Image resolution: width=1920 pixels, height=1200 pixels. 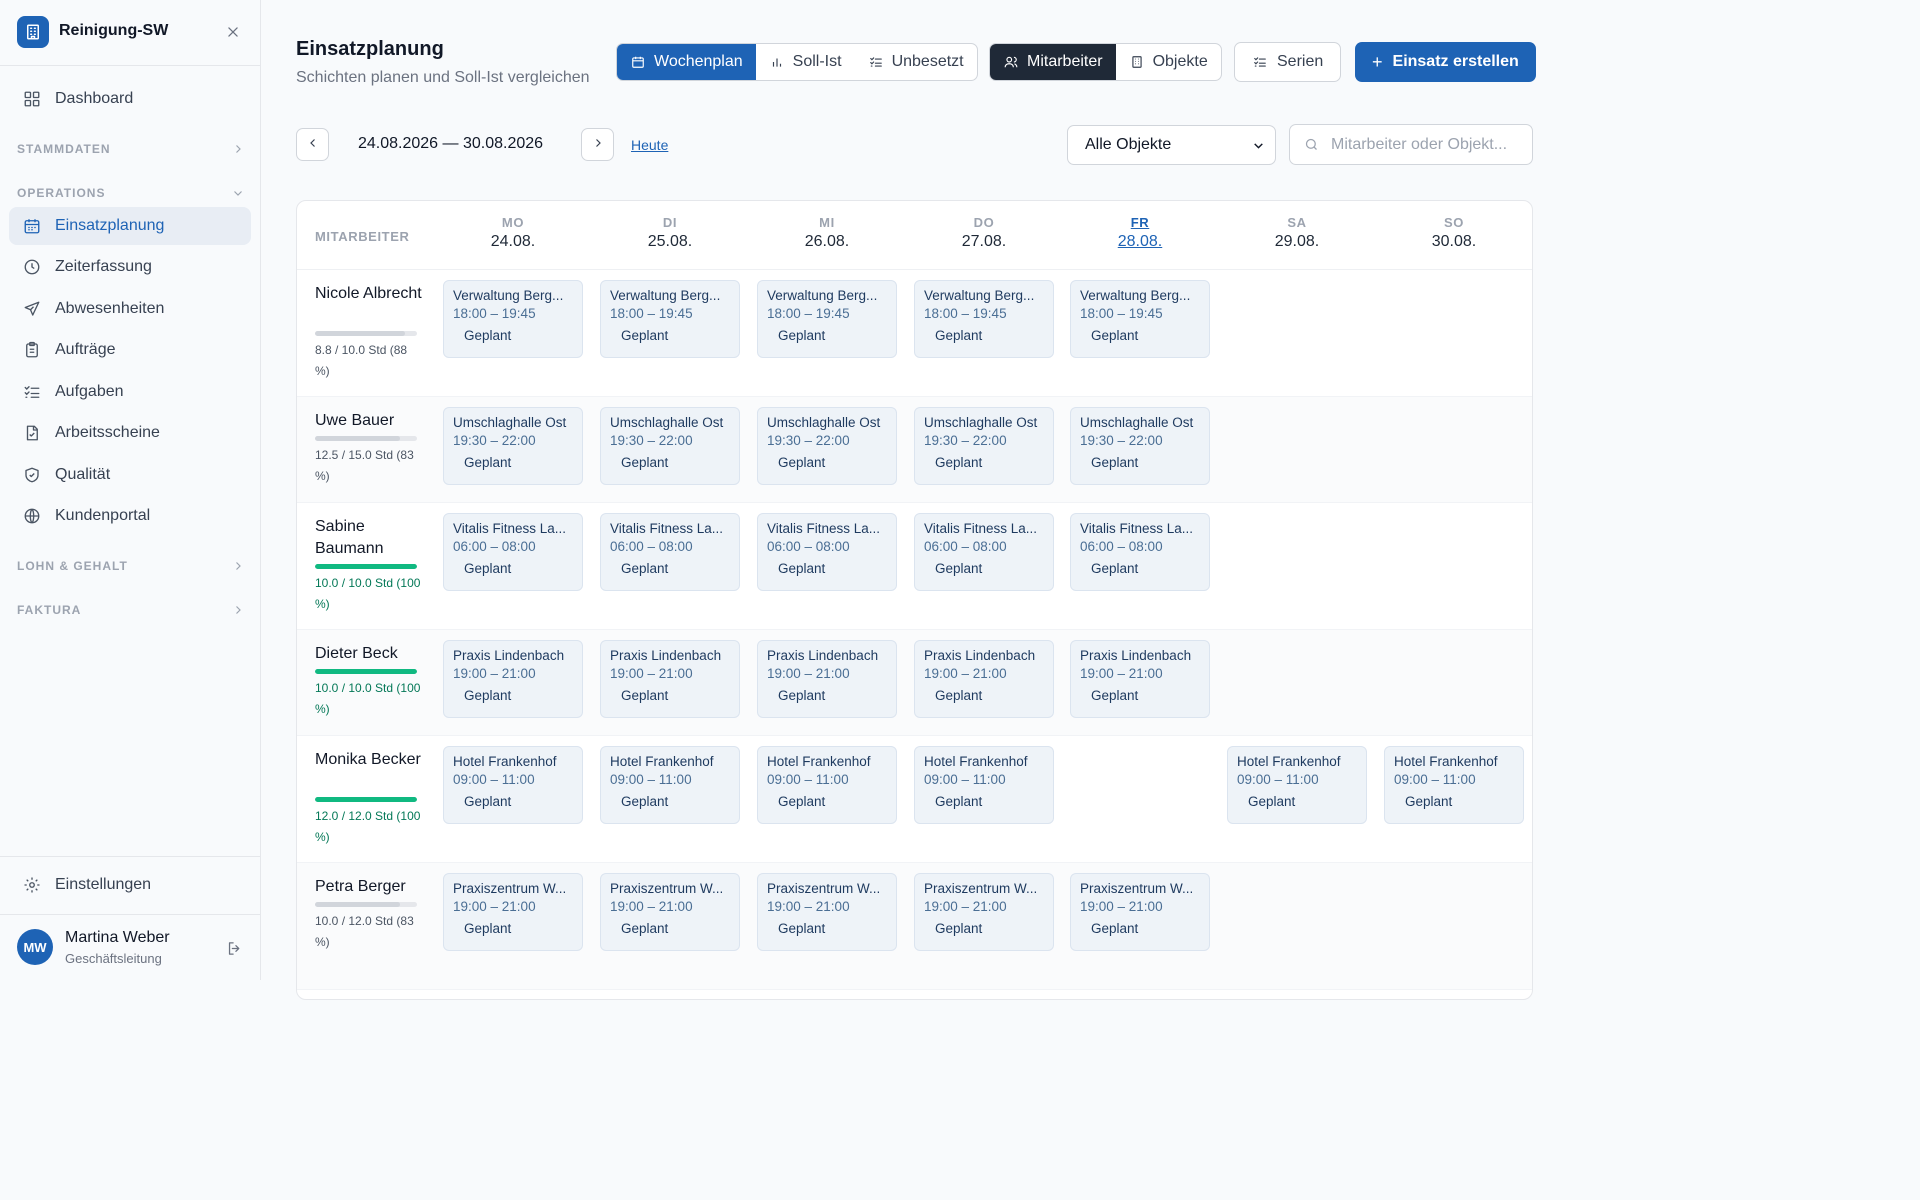 I want to click on sidebar-item-qualitaet: Qualität, so click(x=130, y=475).